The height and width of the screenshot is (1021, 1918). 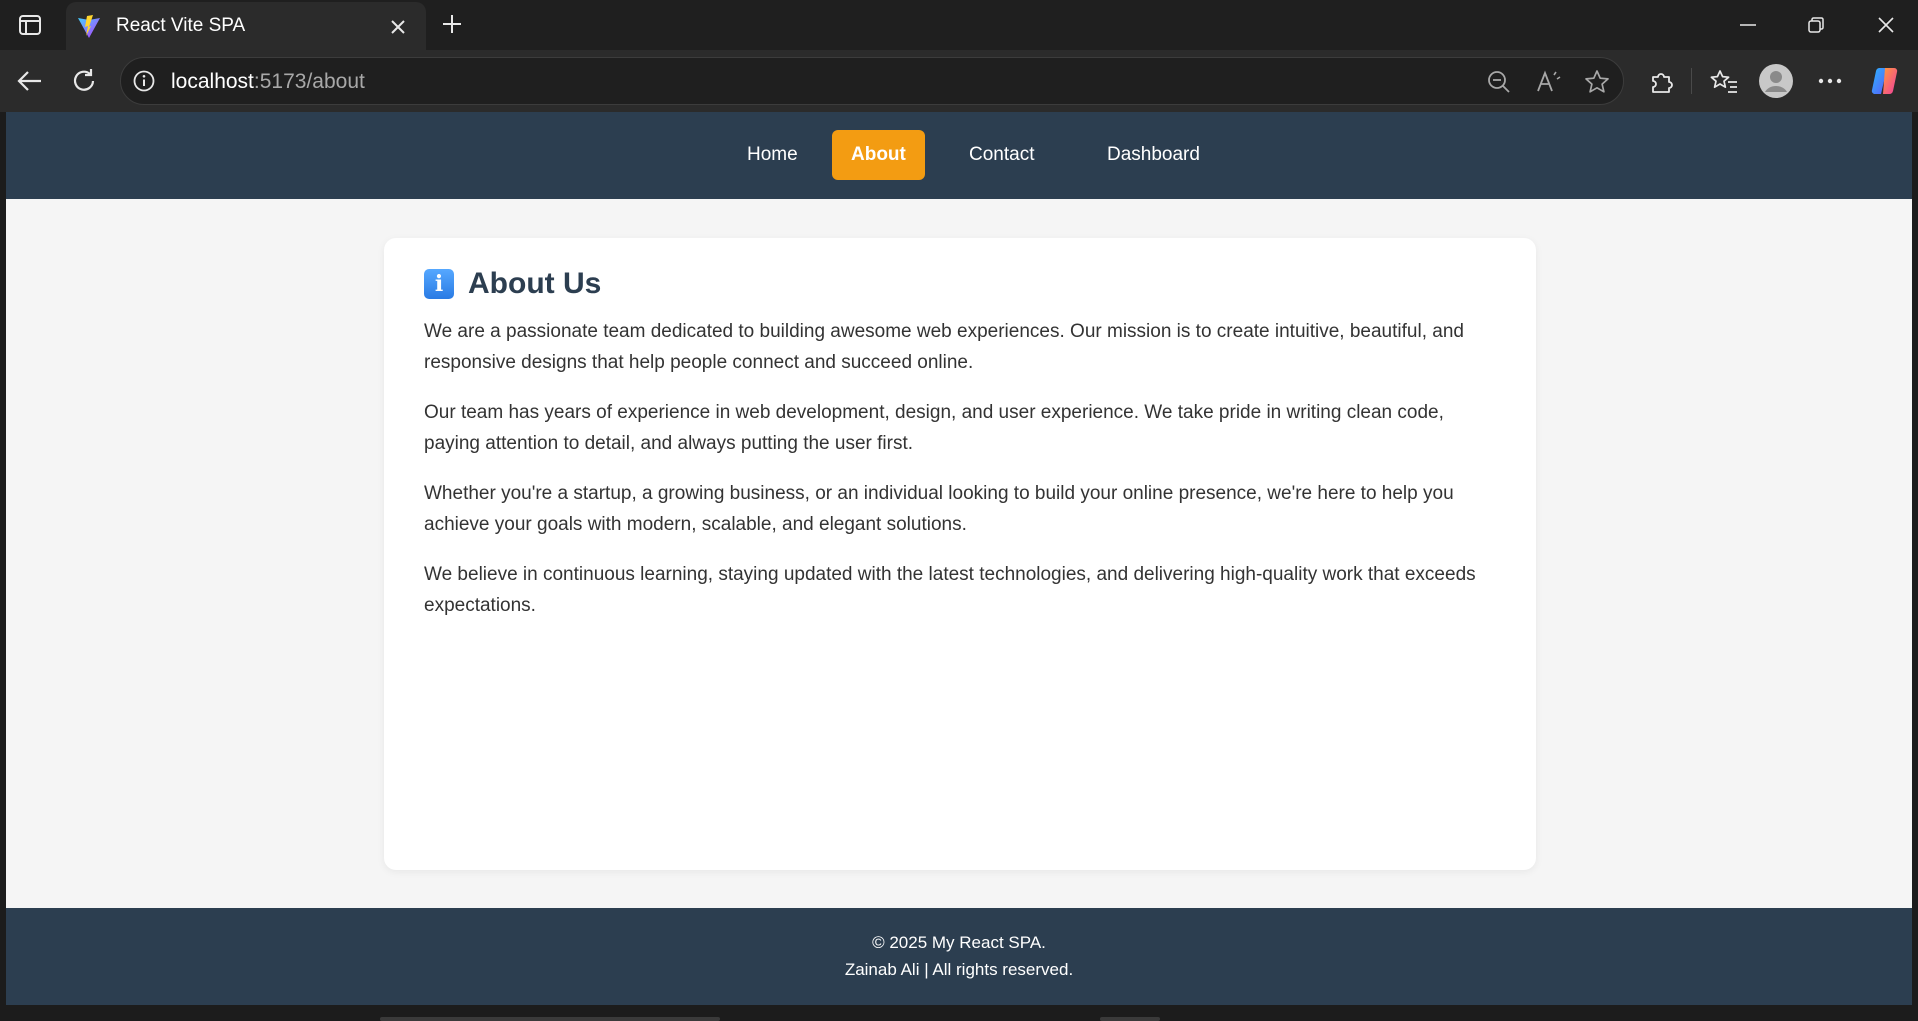 What do you see at coordinates (144, 81) in the screenshot?
I see `info-icon` at bounding box center [144, 81].